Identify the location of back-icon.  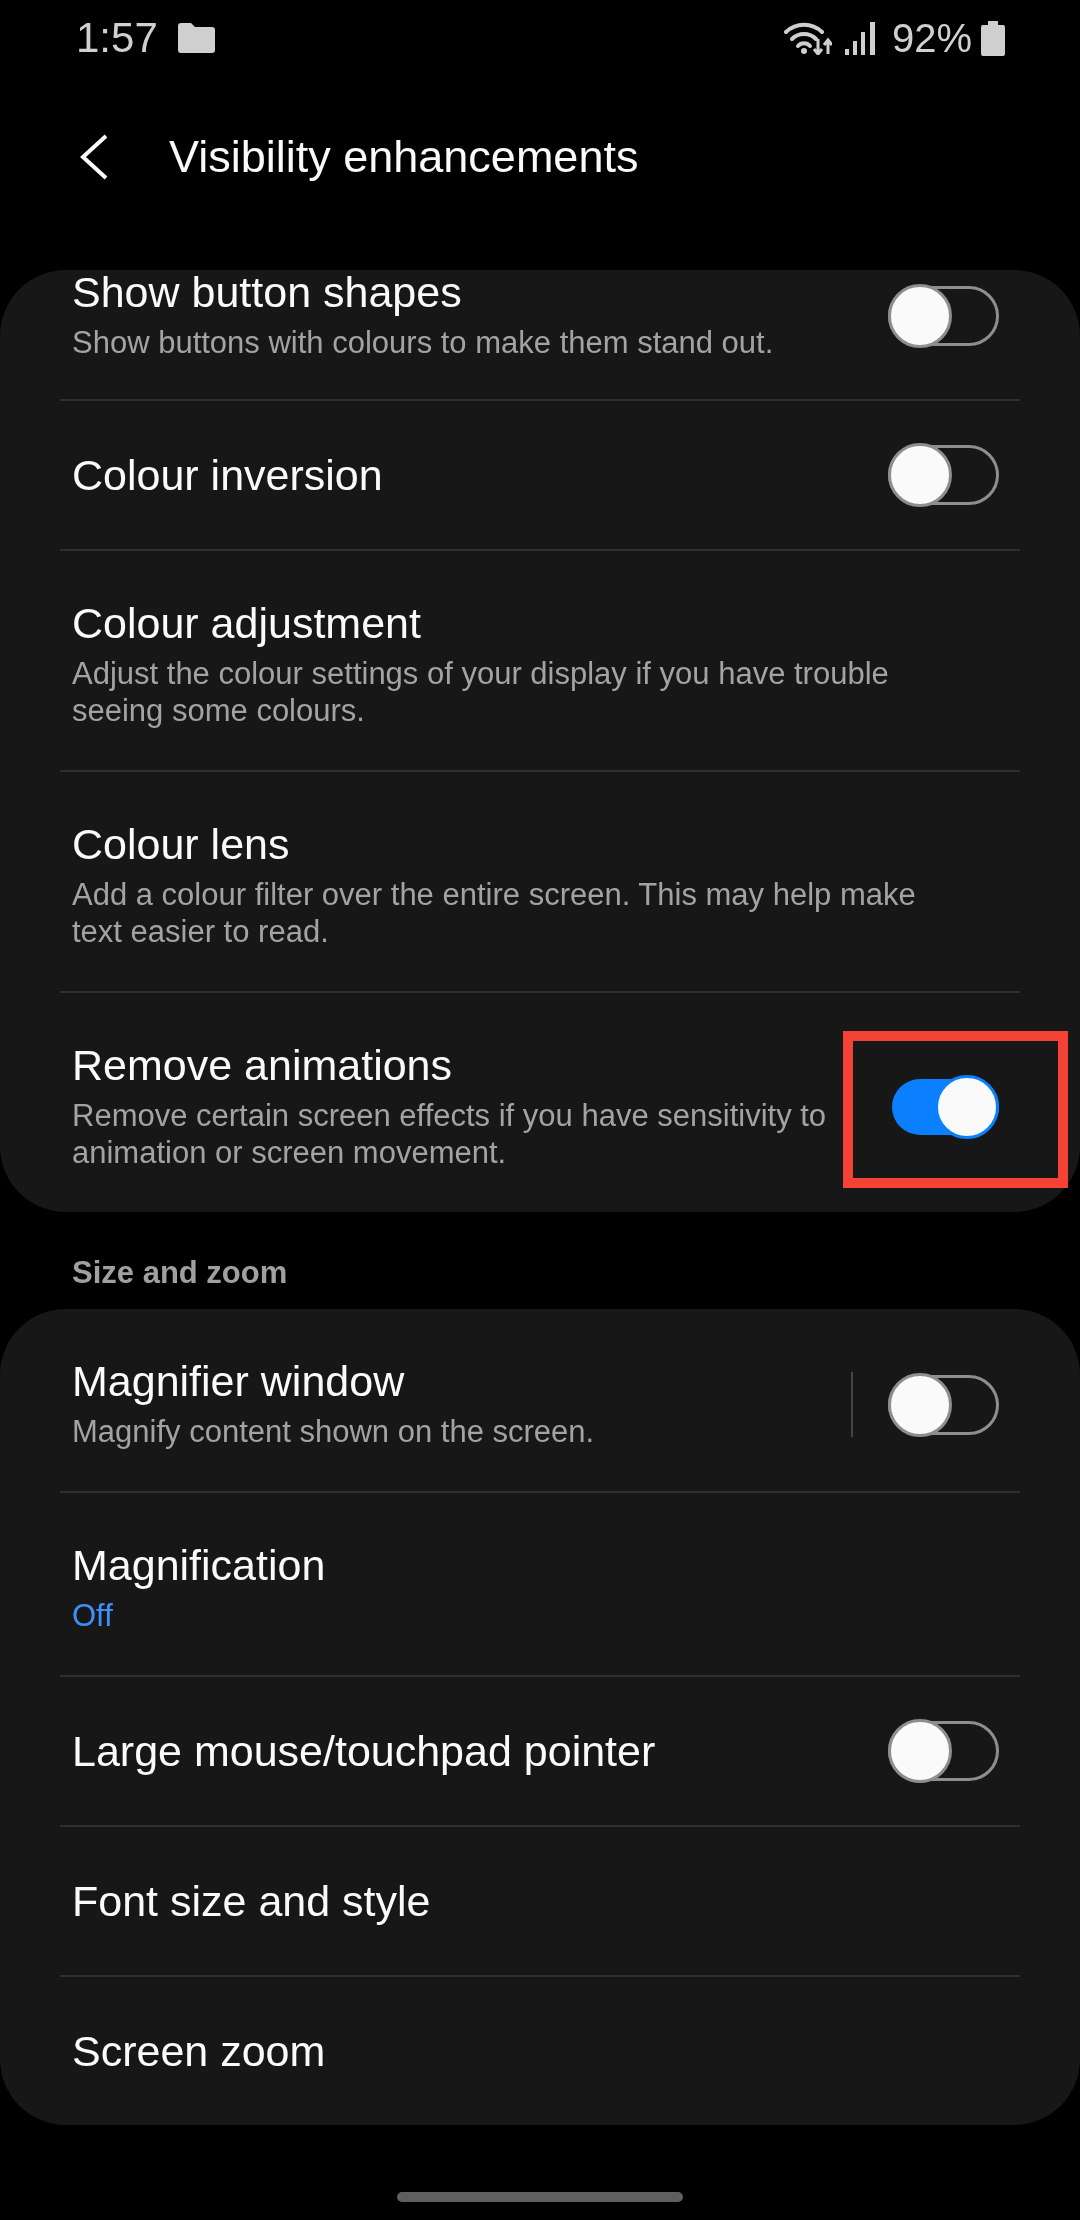
(94, 157).